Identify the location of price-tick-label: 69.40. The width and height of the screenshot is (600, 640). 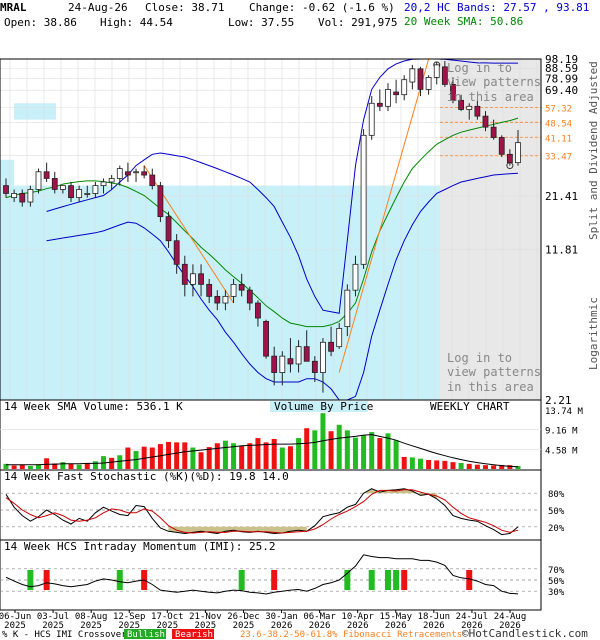
(561, 90).